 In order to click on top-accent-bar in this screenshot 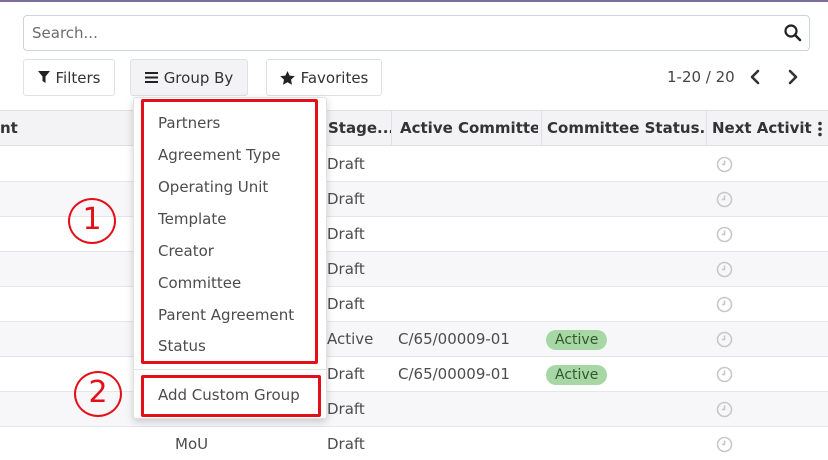, I will do `click(414, 1)`.